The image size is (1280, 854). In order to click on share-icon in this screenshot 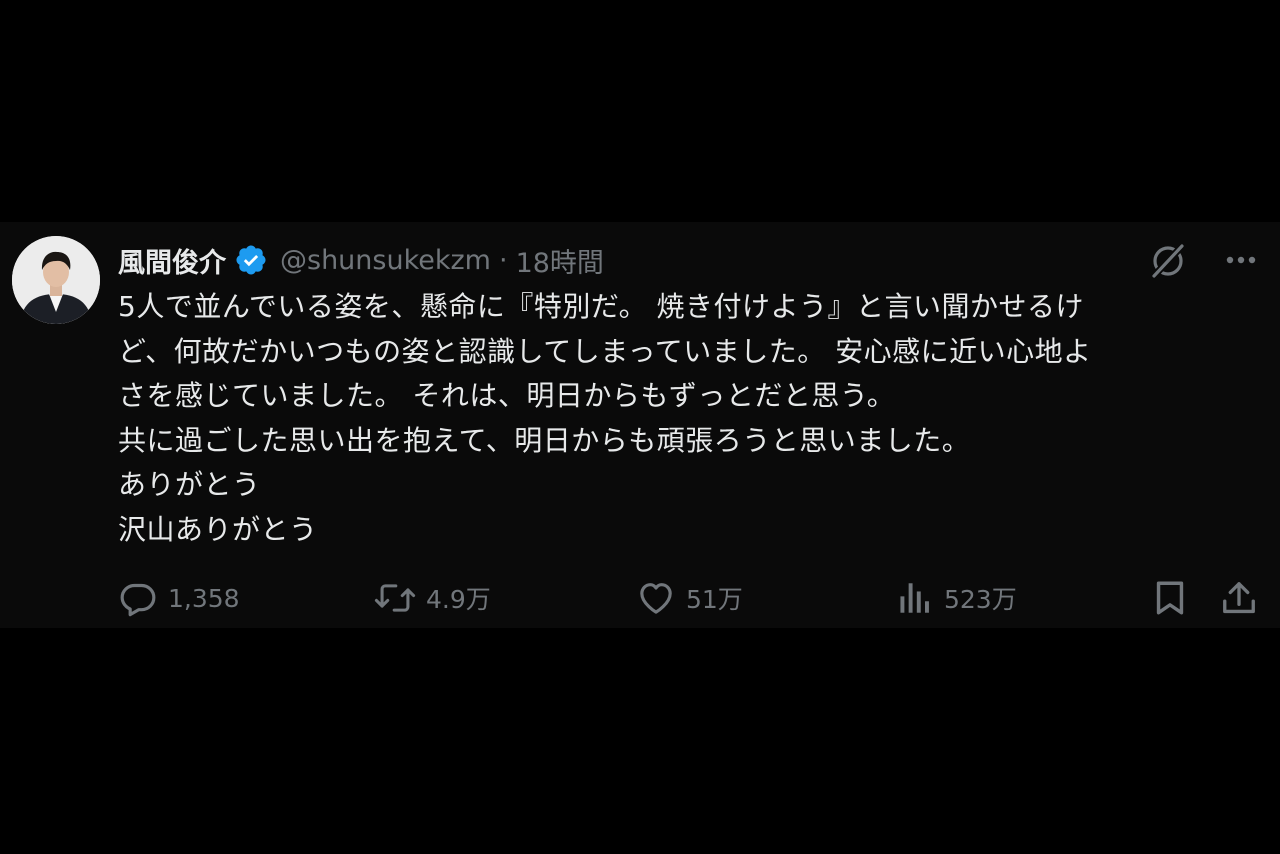, I will do `click(1239, 598)`.